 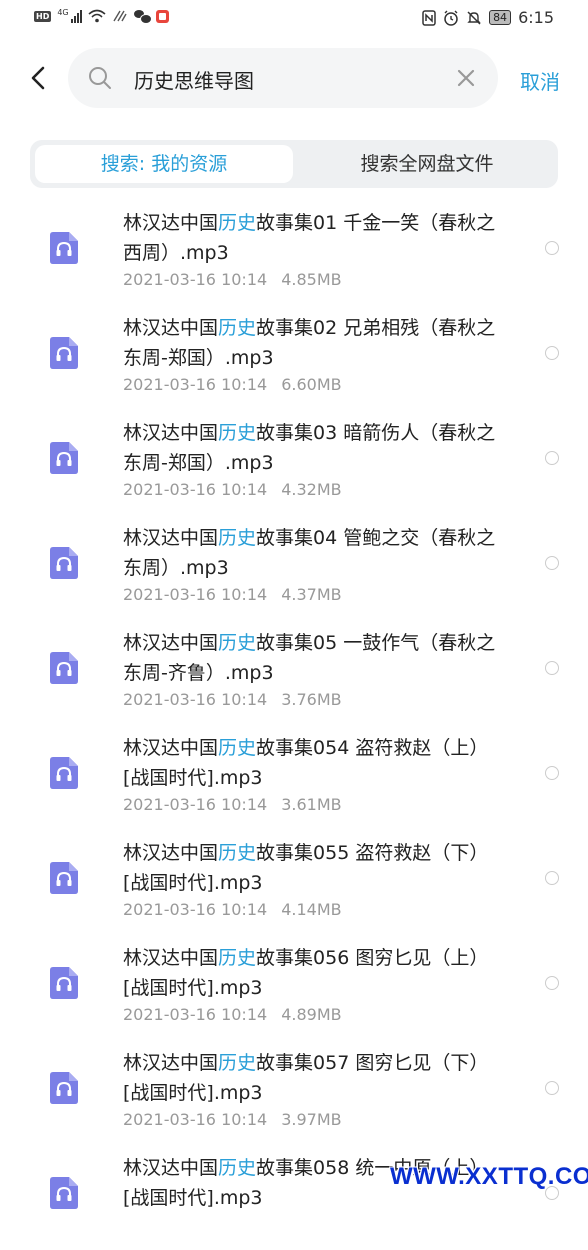 What do you see at coordinates (294, 164) in the screenshot?
I see `search-scope-tabs: 搜索: 我的资源 搜索全网盘文件` at bounding box center [294, 164].